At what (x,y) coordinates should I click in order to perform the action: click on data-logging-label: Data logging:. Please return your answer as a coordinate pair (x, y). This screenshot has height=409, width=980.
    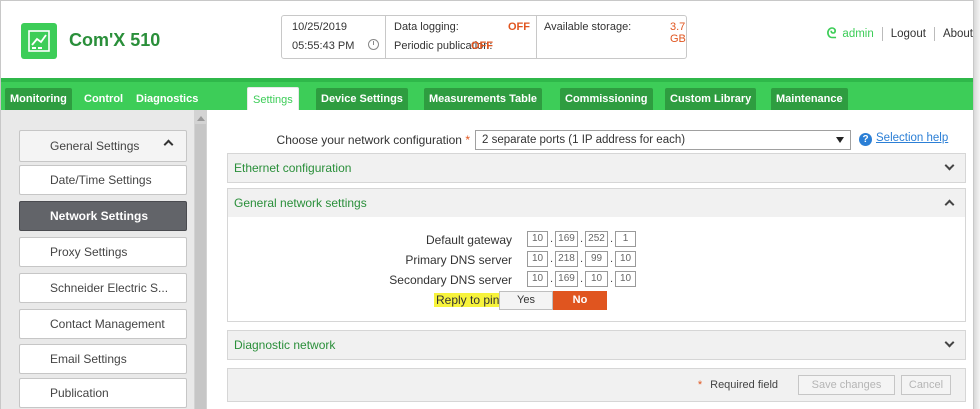
    Looking at the image, I should click on (426, 27).